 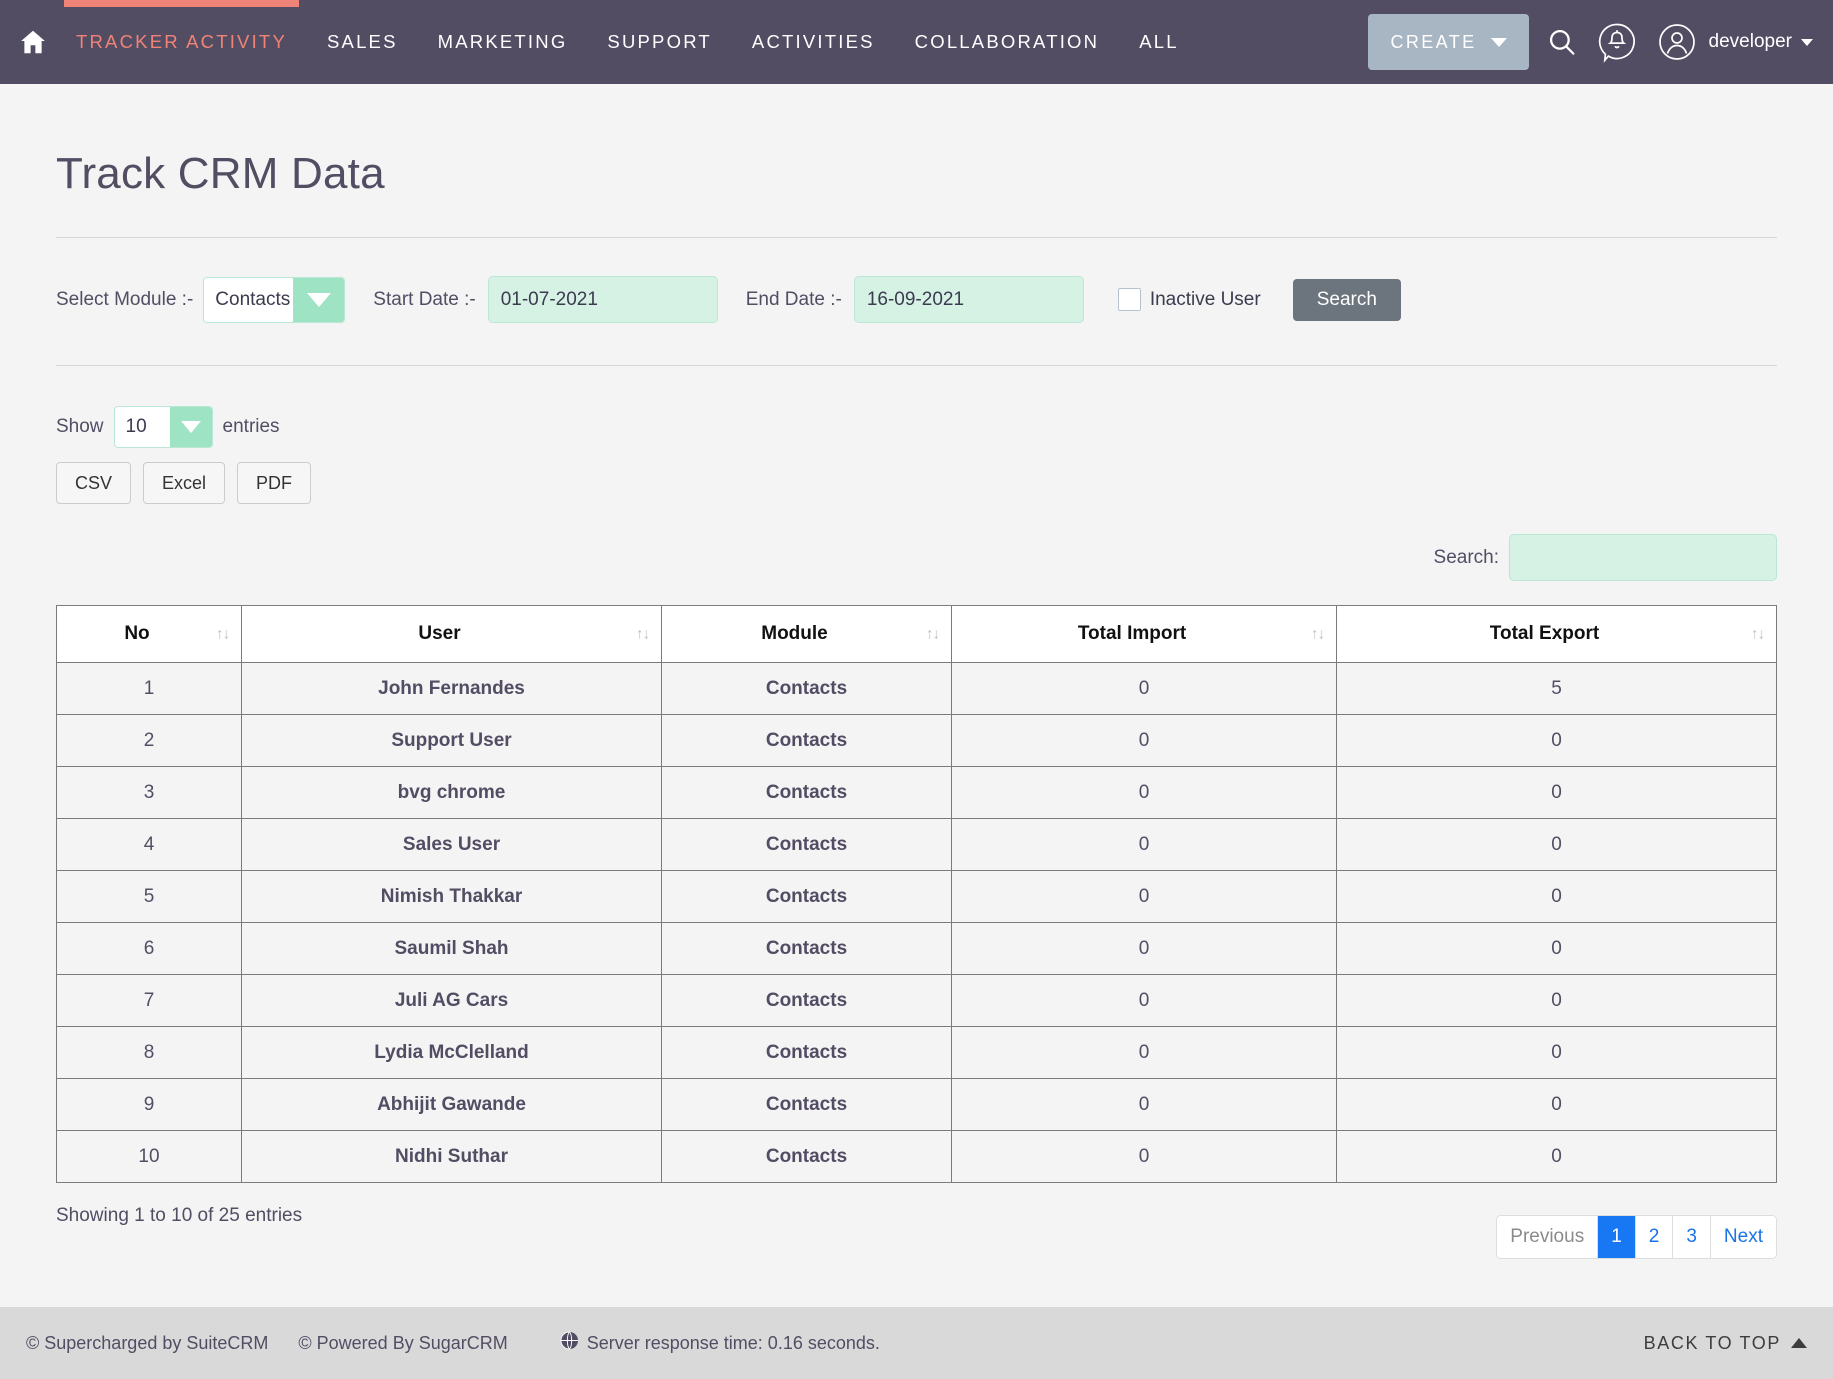 I want to click on nav-item-all: ALL, so click(x=1159, y=42).